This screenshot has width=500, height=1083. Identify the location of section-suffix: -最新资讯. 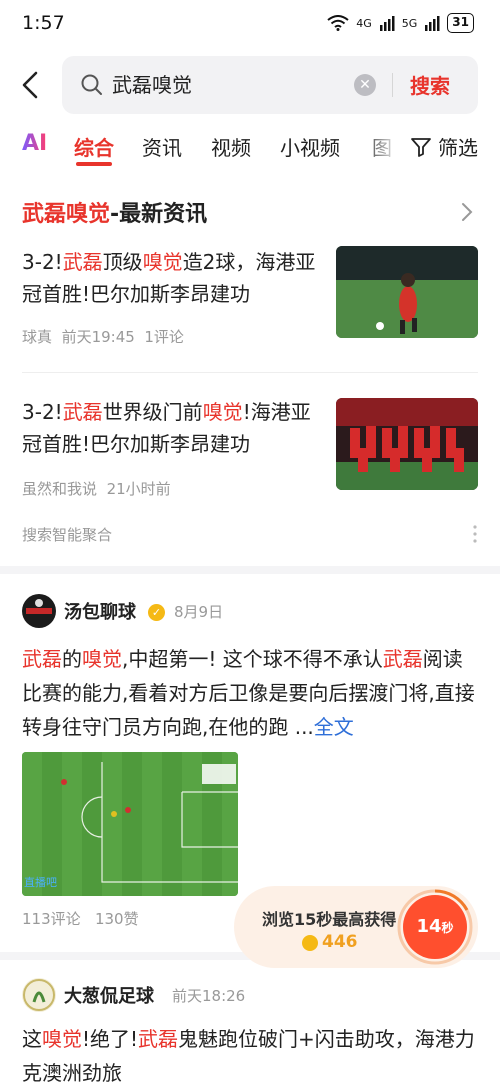
(159, 214).